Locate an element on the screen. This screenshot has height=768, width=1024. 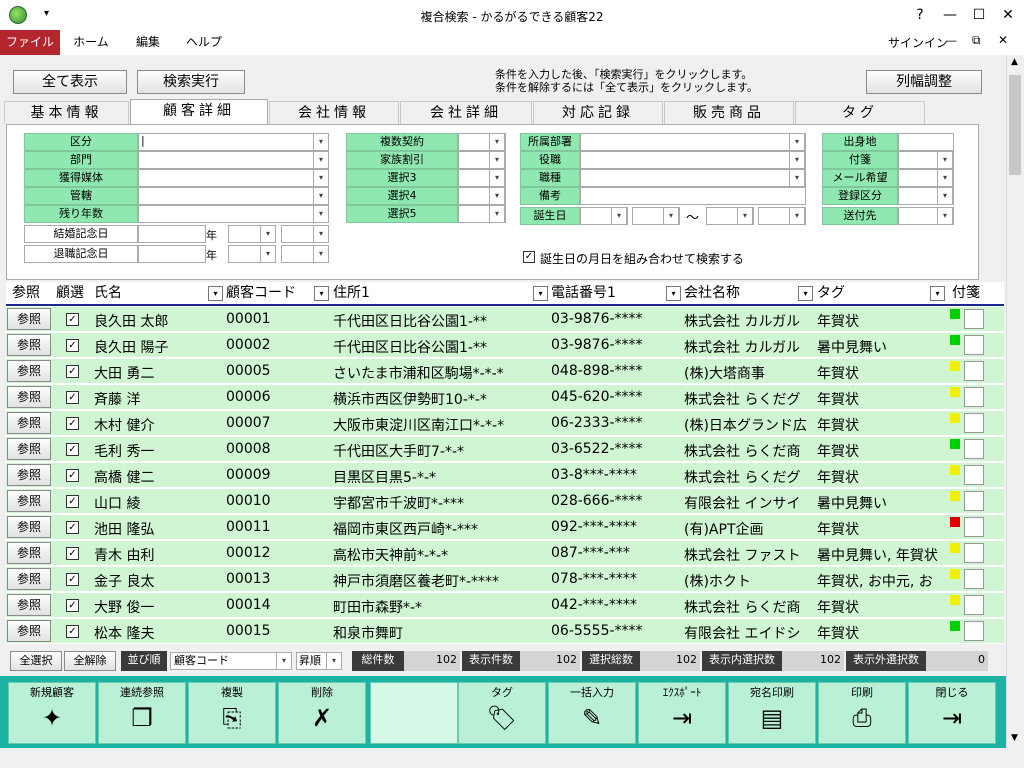
tab-basic-info: 基本情報 is located at coordinates (66, 112).